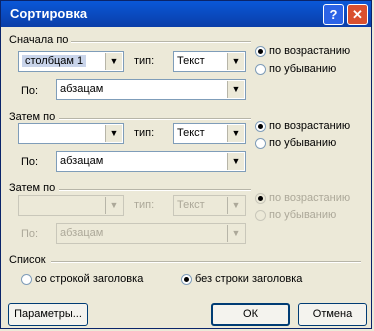  What do you see at coordinates (151, 233) in the screenshot?
I see `group3-by-select: абзацам ▼` at bounding box center [151, 233].